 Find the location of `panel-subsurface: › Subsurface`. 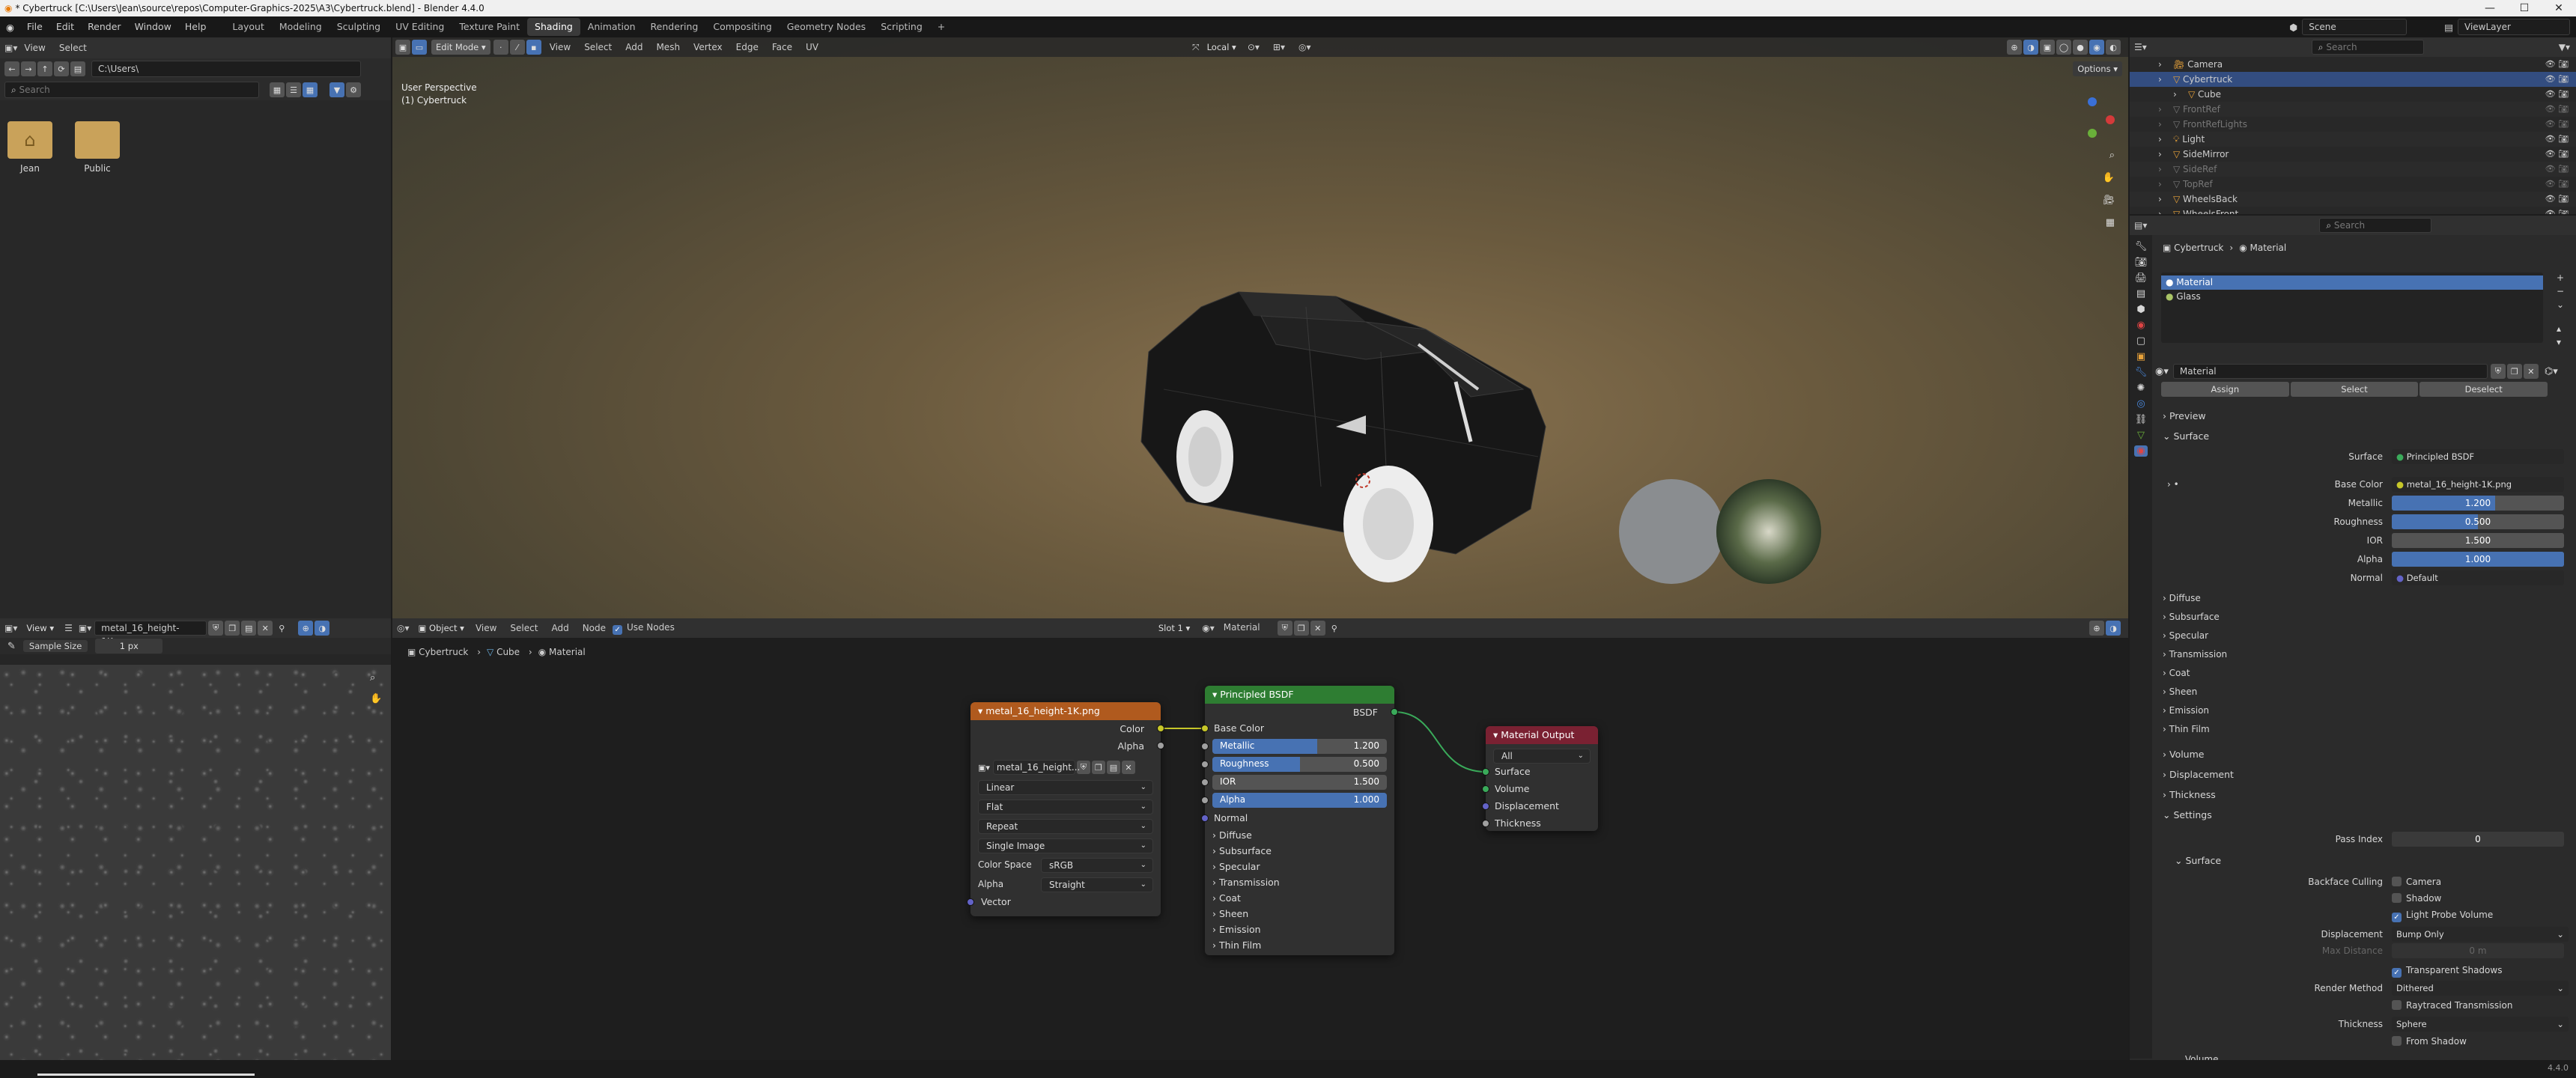

panel-subsurface: › Subsurface is located at coordinates (1242, 850).